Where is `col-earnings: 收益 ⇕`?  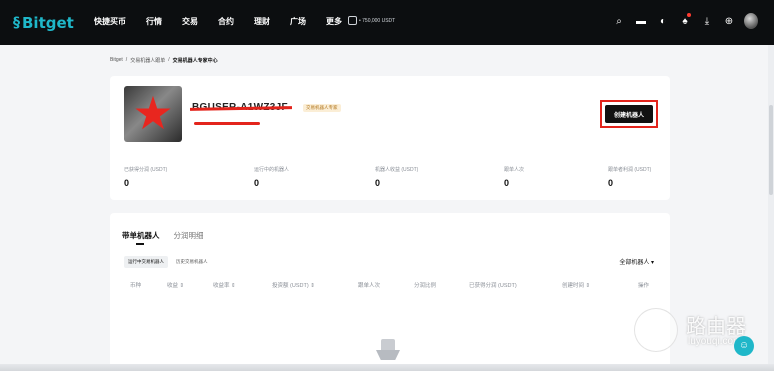
col-earnings: 收益 ⇕ is located at coordinates (175, 285).